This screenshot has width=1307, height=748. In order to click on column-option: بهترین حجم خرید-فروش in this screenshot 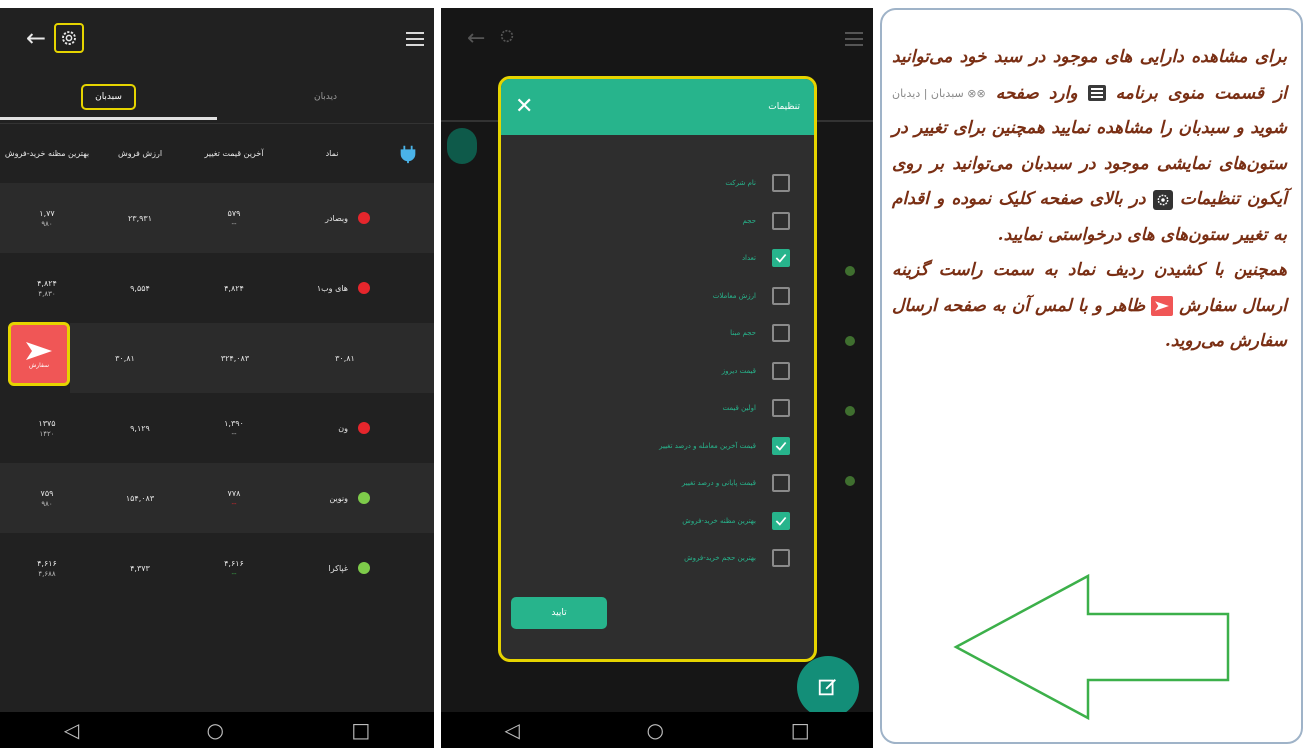, I will do `click(737, 558)`.